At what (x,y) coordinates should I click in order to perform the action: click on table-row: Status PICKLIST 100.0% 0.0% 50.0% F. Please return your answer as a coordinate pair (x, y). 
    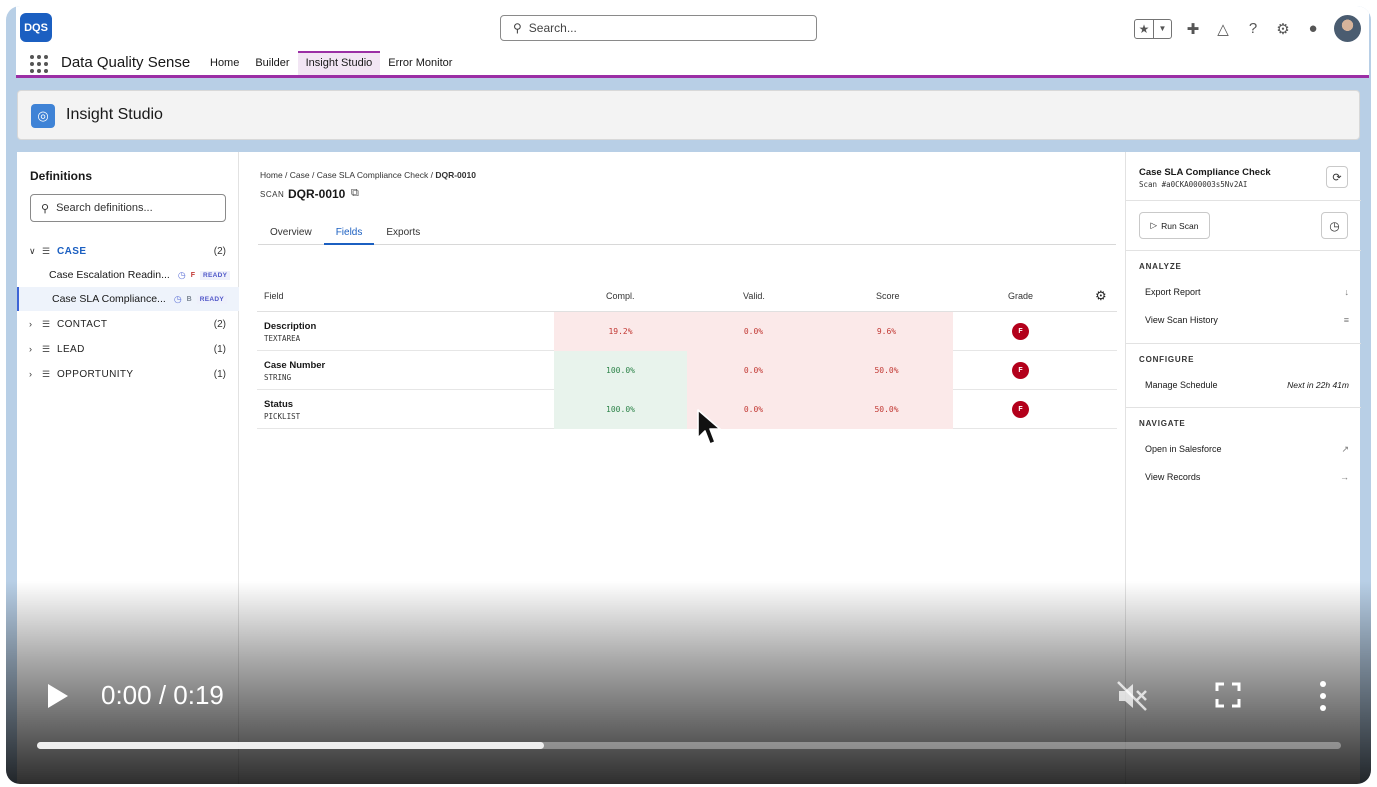
    Looking at the image, I should click on (687, 409).